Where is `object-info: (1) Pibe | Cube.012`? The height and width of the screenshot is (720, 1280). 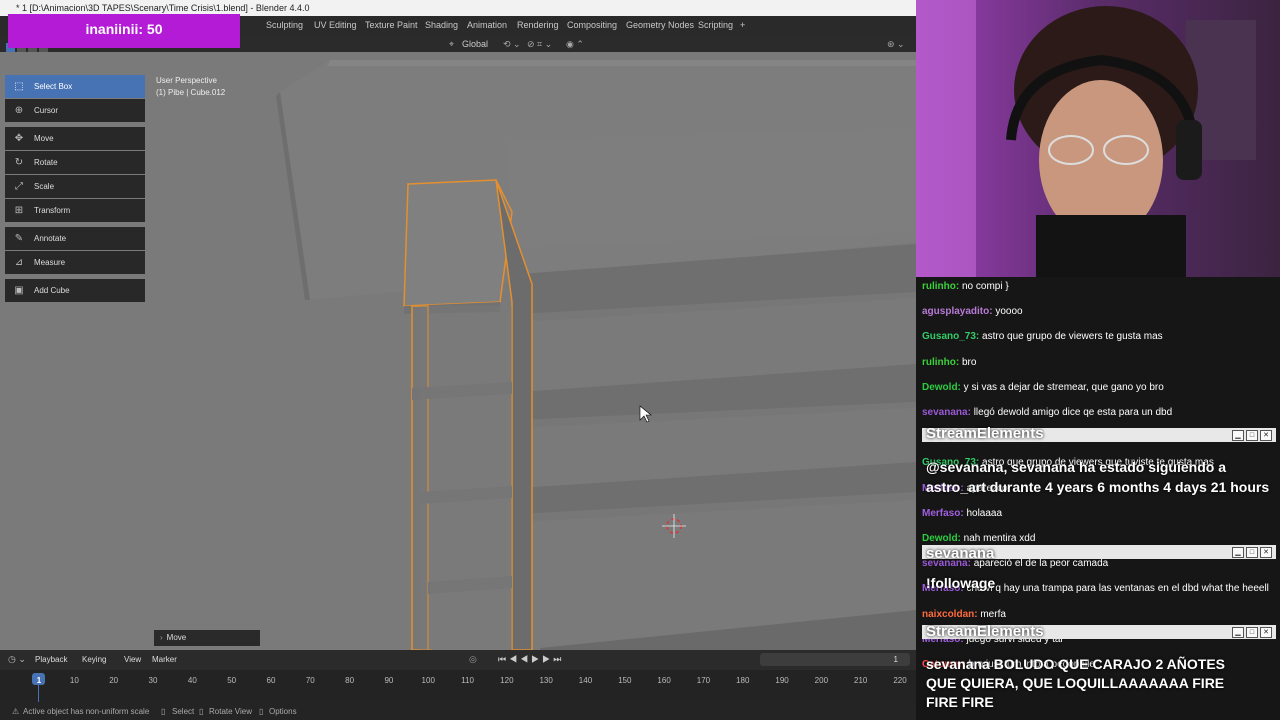
object-info: (1) Pibe | Cube.012 is located at coordinates (191, 92).